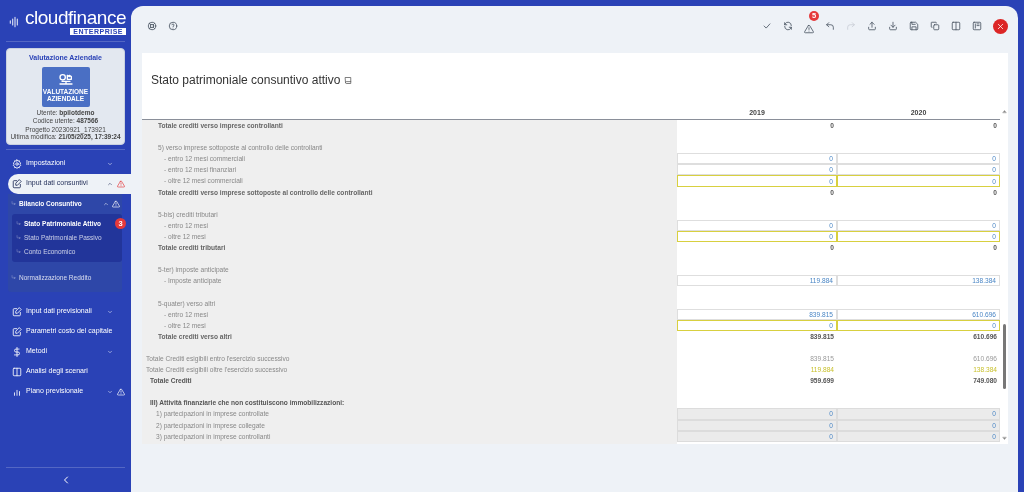  Describe the element at coordinates (871, 26) in the screenshot. I see `upload-icon` at that location.